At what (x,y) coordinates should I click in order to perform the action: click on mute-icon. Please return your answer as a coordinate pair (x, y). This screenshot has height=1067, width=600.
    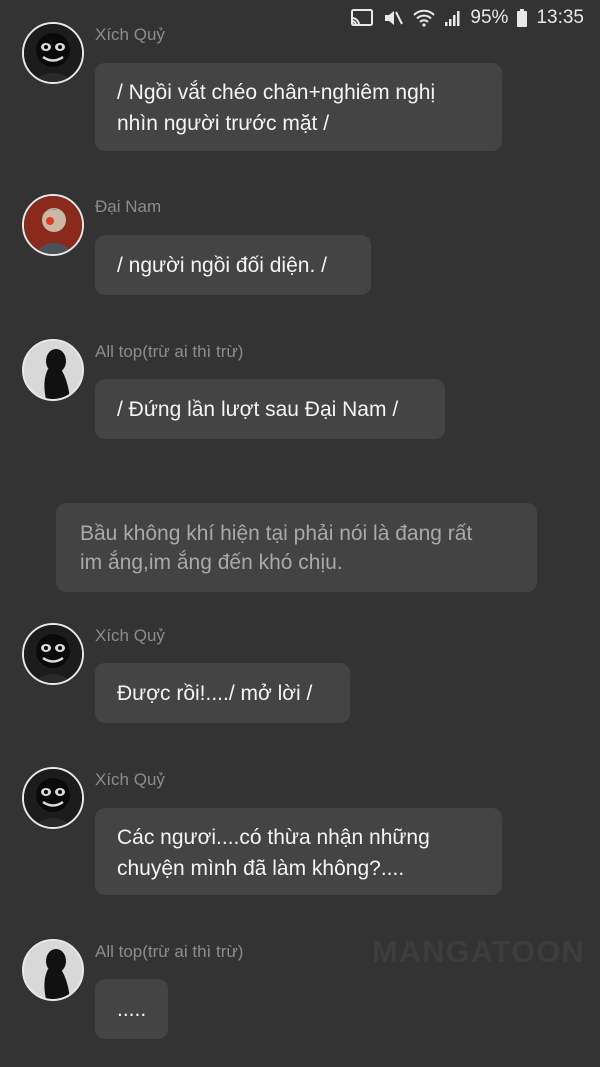
    Looking at the image, I should click on (393, 18).